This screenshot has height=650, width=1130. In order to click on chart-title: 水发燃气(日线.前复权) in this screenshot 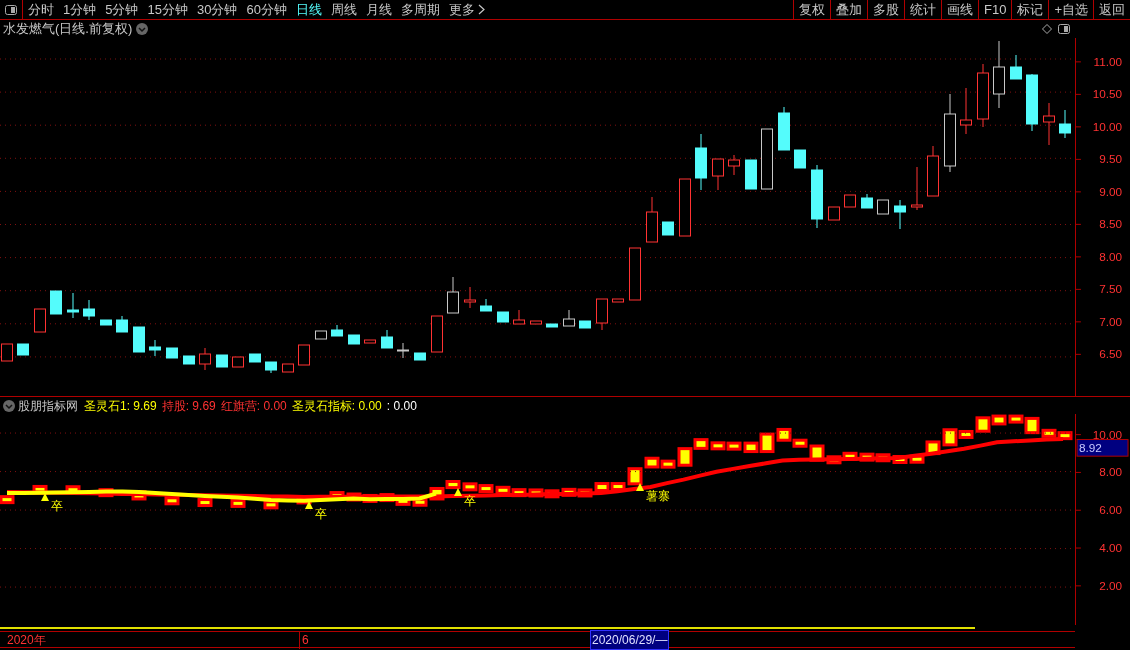, I will do `click(67, 29)`.